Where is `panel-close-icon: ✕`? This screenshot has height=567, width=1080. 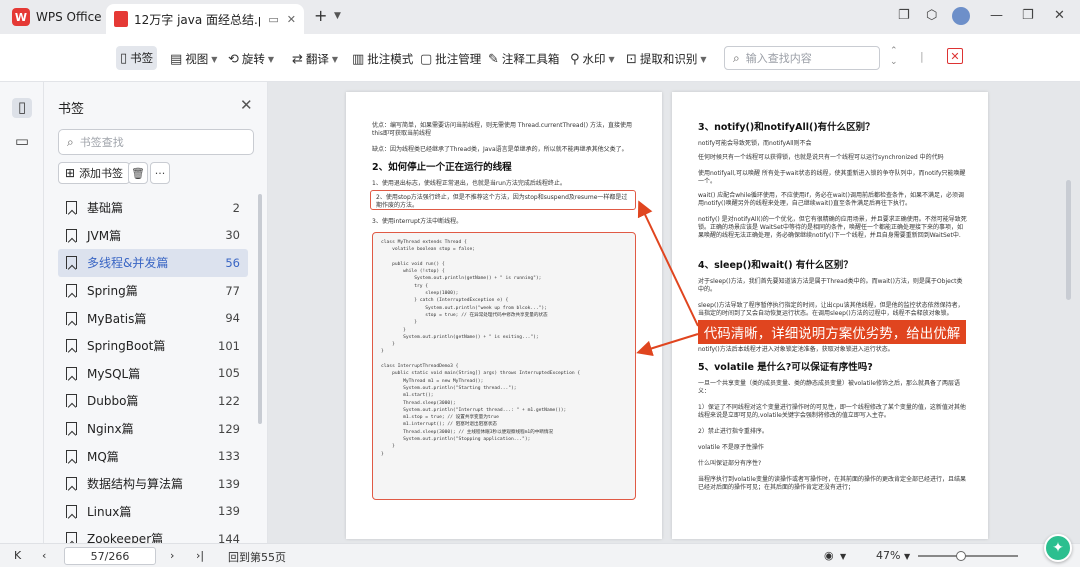 panel-close-icon: ✕ is located at coordinates (246, 105).